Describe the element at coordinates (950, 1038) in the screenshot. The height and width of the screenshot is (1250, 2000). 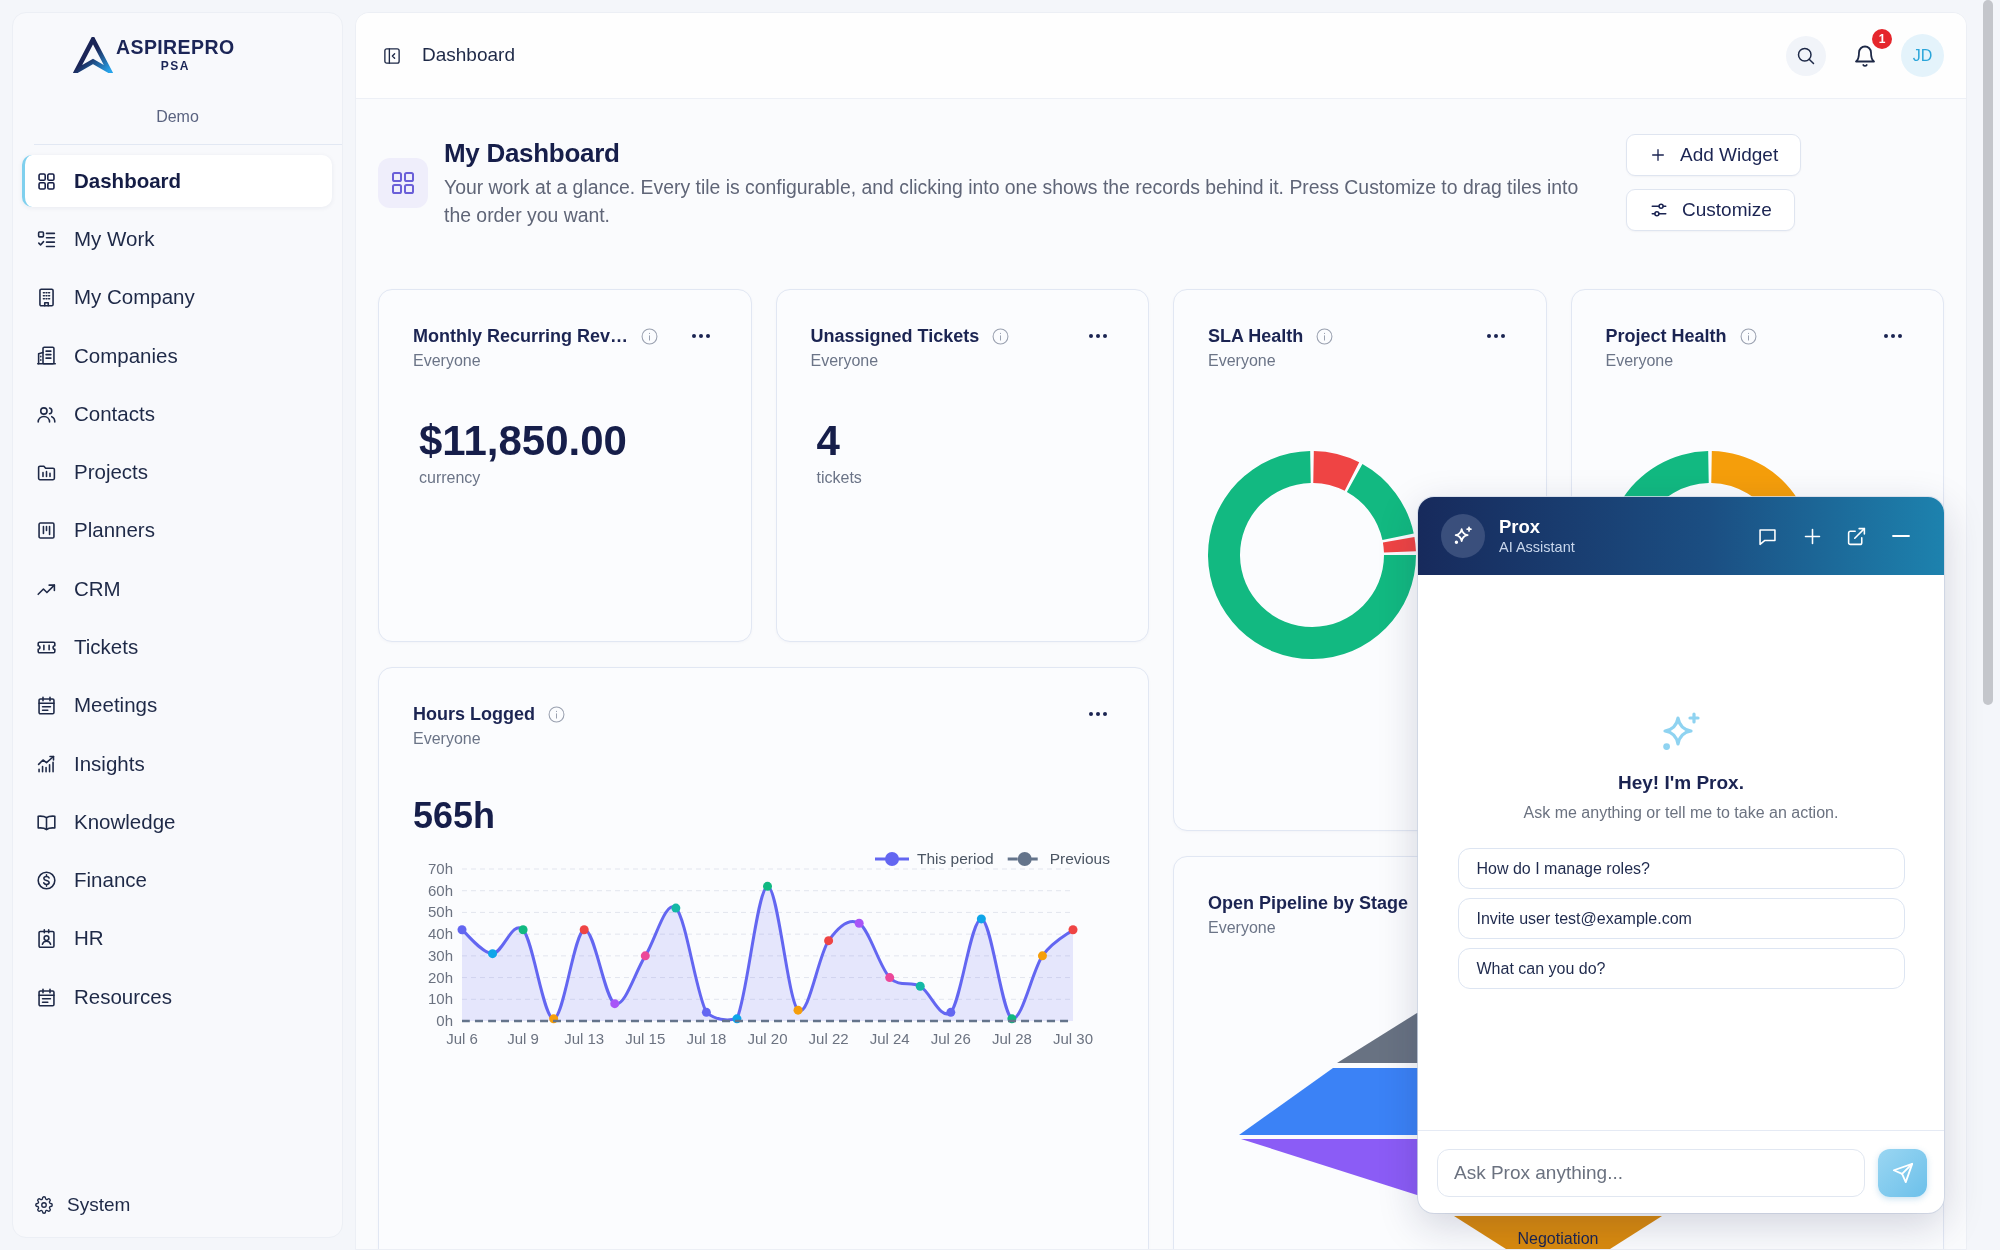
I see `axis-label: Jul 26` at that location.